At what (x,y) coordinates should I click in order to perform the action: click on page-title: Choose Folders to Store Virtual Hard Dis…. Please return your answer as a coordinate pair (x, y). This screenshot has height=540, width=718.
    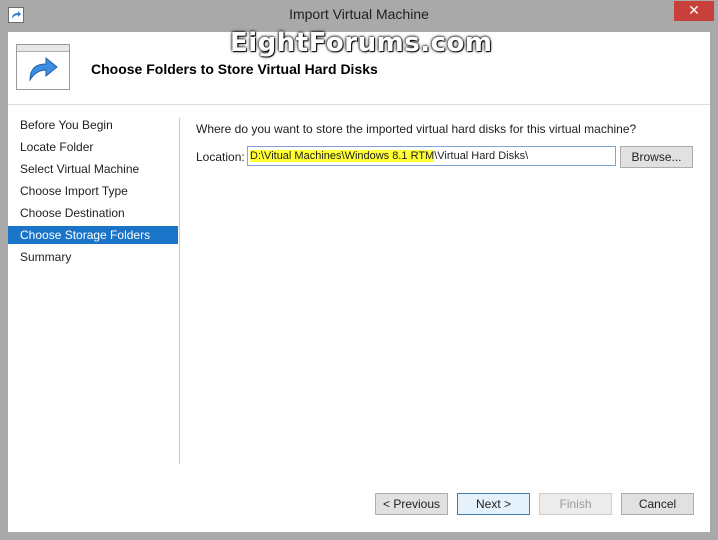
    Looking at the image, I should click on (234, 69).